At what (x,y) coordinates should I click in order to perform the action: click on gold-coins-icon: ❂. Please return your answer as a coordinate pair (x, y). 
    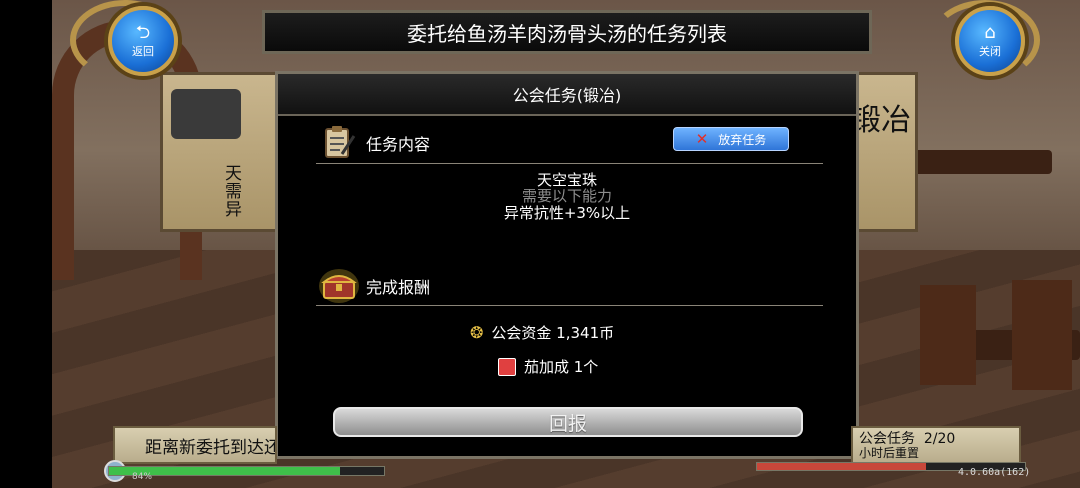
    Looking at the image, I should click on (477, 332).